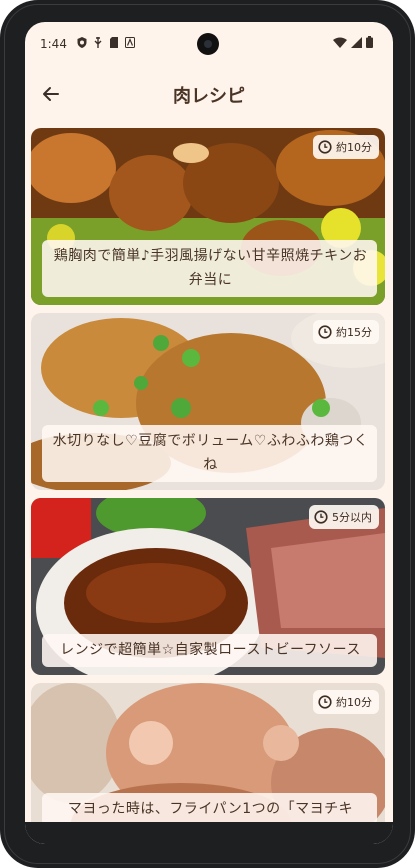  Describe the element at coordinates (209, 453) in the screenshot. I see `recipe-title: 水切りなし♡豆腐でボリューム♡ふわふわ鶏つくね` at that location.